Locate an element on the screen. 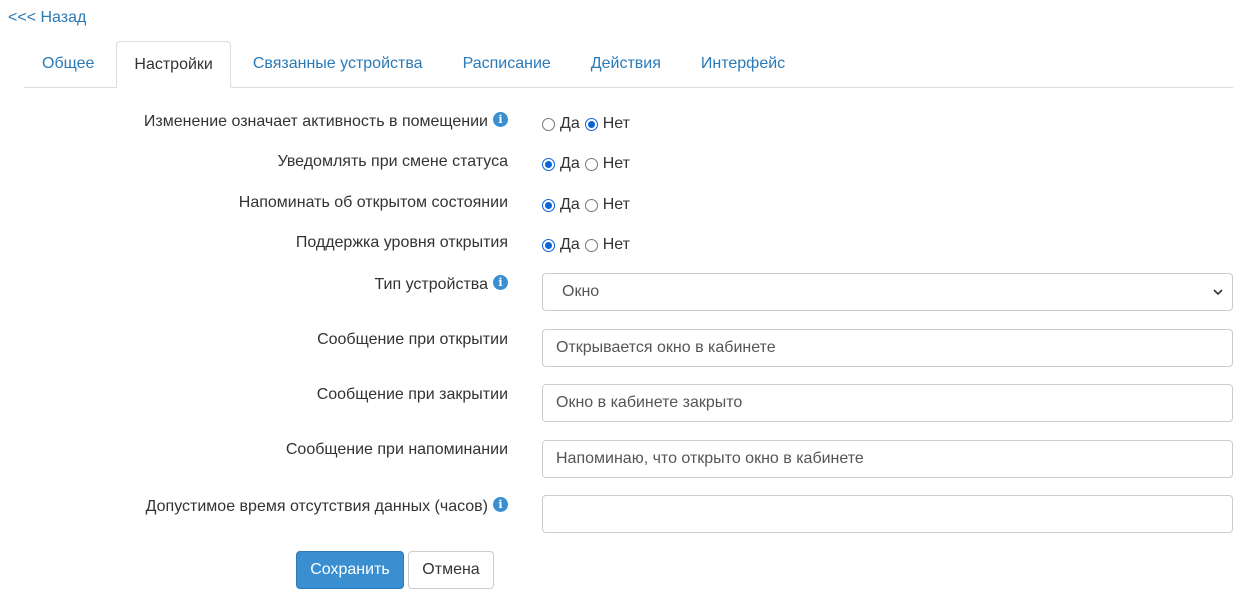 This screenshot has height=602, width=1240. device-type-label: Тип устройства is located at coordinates (431, 284).